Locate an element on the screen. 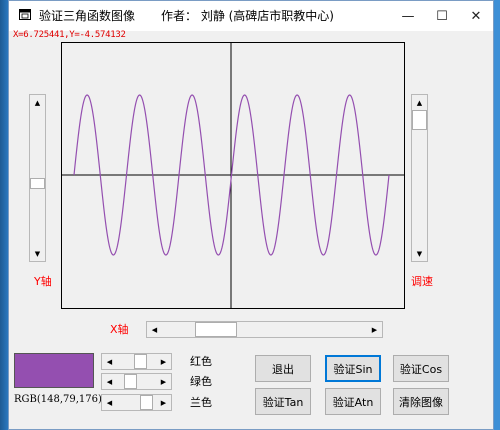 The image size is (500, 430). title-bar: 验证三角函数图像 作者： 刘静 (高碑店市职教中心) — ☐ ✕ is located at coordinates (251, 16).